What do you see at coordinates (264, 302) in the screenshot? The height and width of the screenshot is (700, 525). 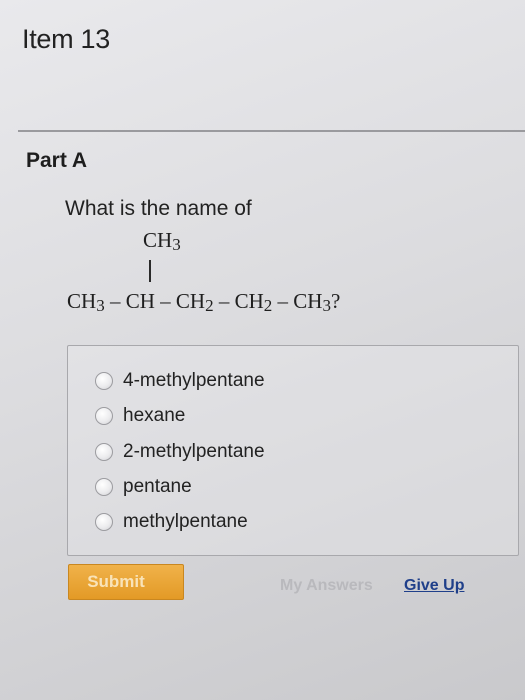 I see `chain-group-4: CH2 –` at bounding box center [264, 302].